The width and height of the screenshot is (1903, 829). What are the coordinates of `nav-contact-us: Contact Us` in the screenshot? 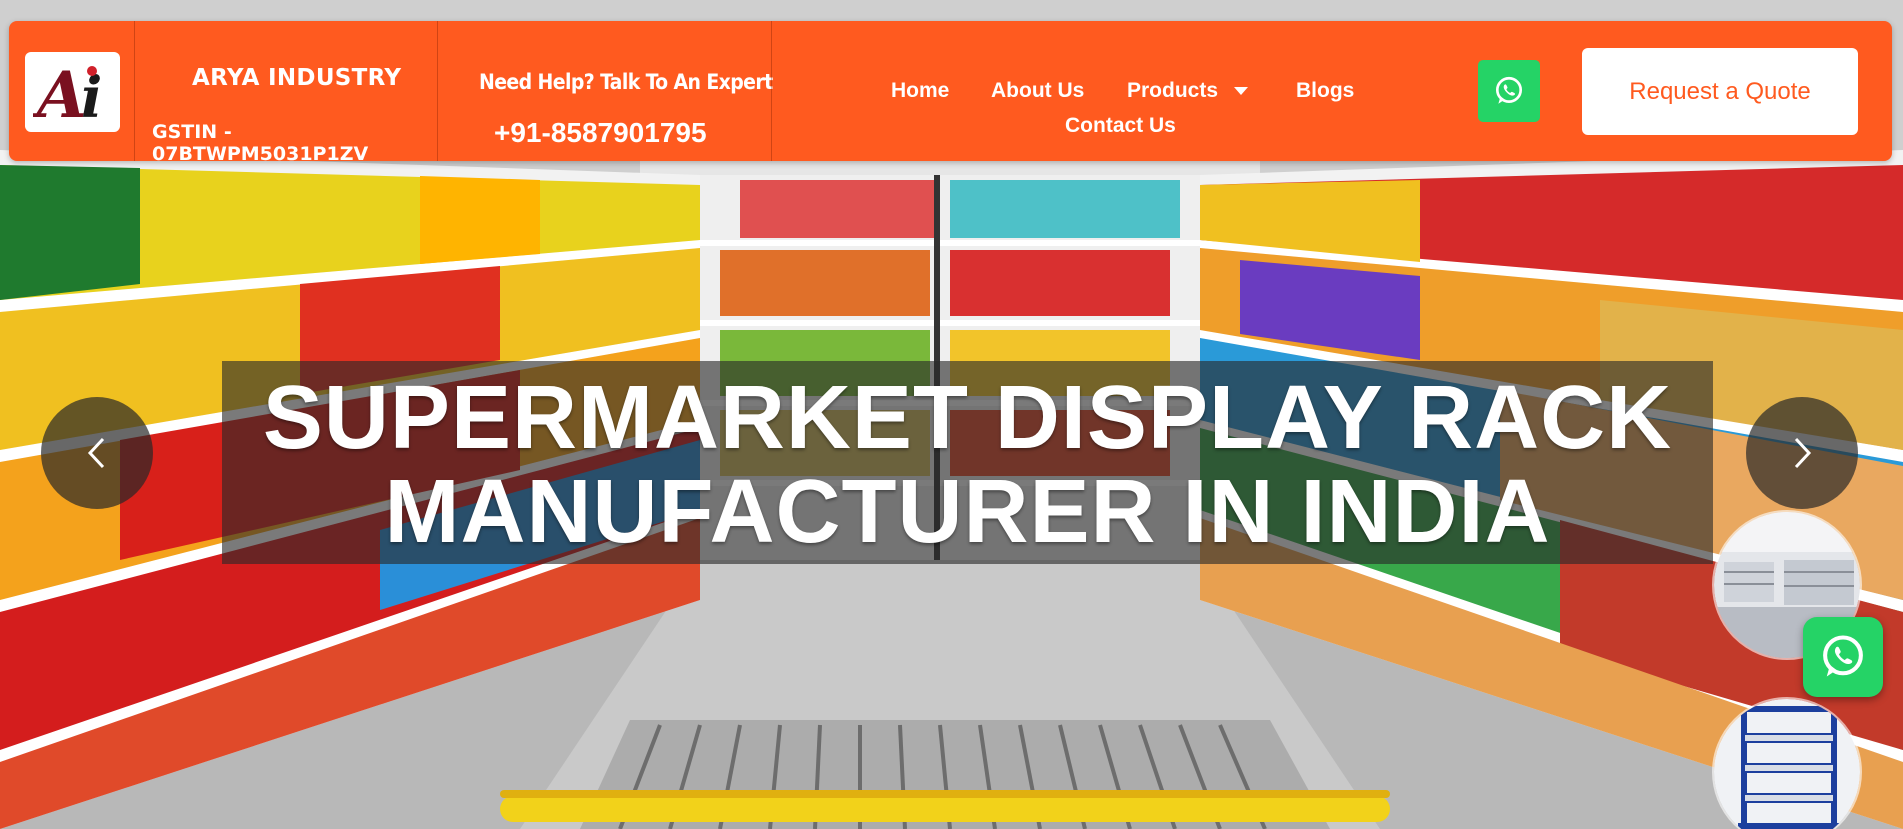 It's located at (1120, 126).